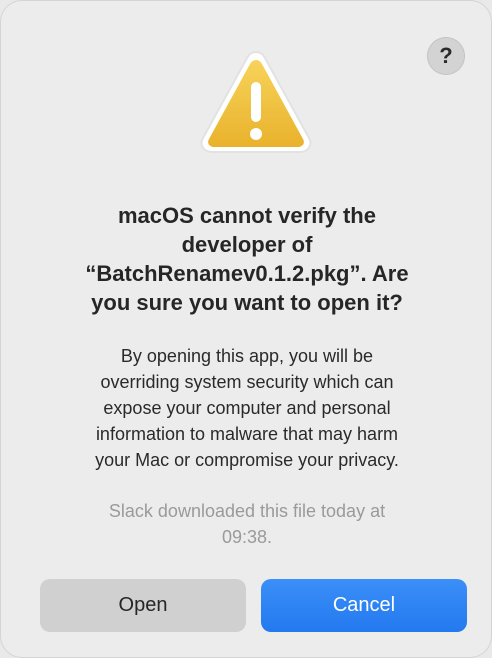 This screenshot has height=658, width=492. What do you see at coordinates (143, 605) in the screenshot?
I see `open-button: Open` at bounding box center [143, 605].